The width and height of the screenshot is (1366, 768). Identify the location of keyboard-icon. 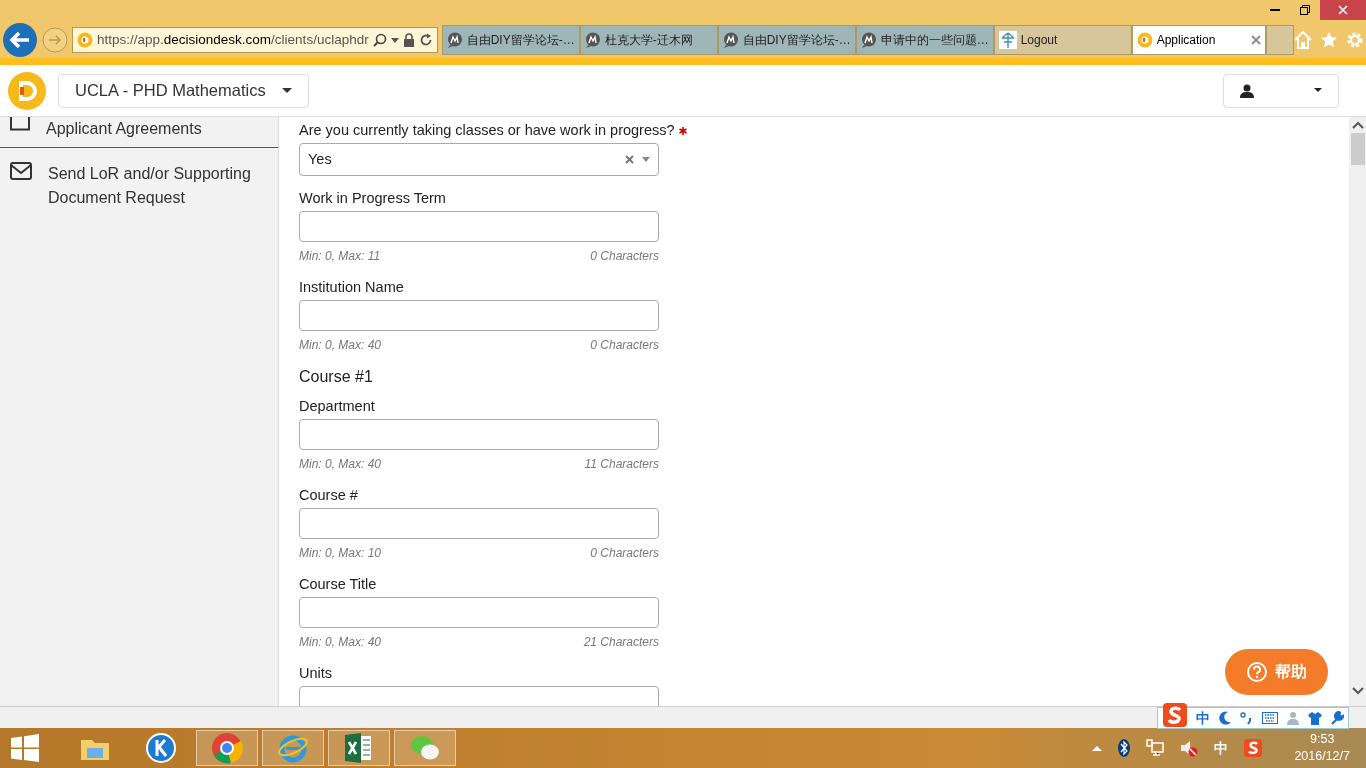
(1270, 718).